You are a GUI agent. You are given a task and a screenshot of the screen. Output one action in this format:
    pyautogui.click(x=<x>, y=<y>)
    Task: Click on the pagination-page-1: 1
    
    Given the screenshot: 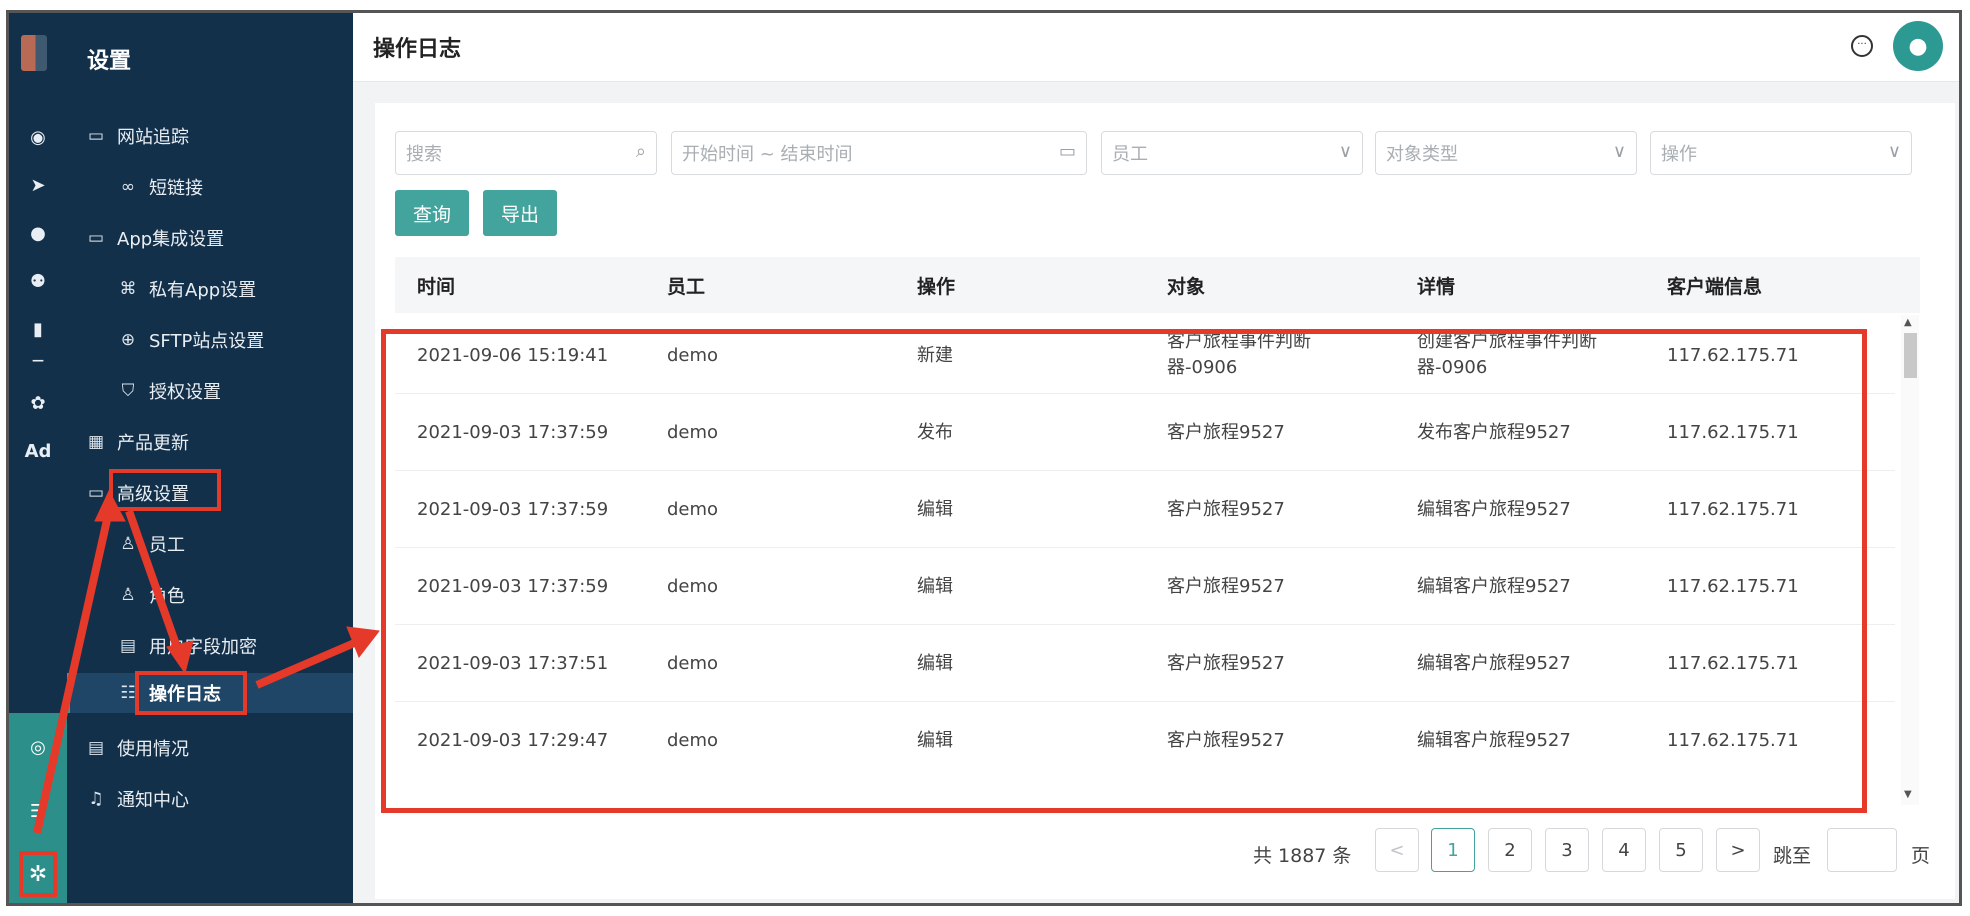 What is the action you would take?
    pyautogui.click(x=1453, y=850)
    